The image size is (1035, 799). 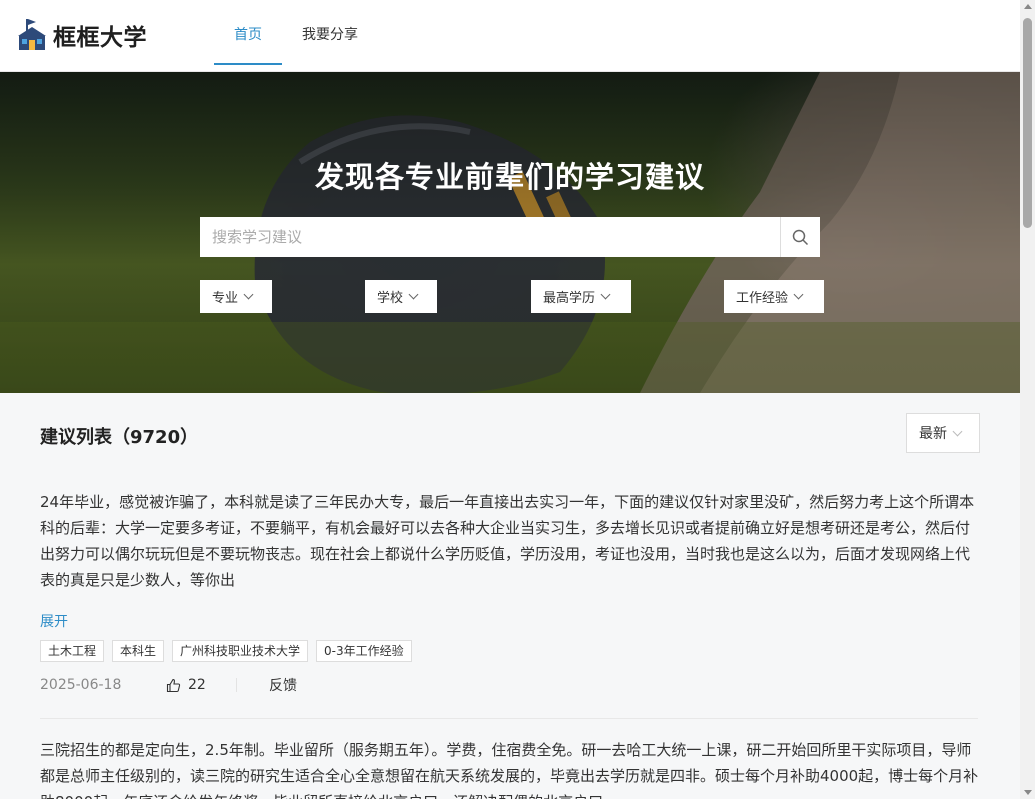 I want to click on main-nav: 首页 我要分享, so click(x=296, y=36).